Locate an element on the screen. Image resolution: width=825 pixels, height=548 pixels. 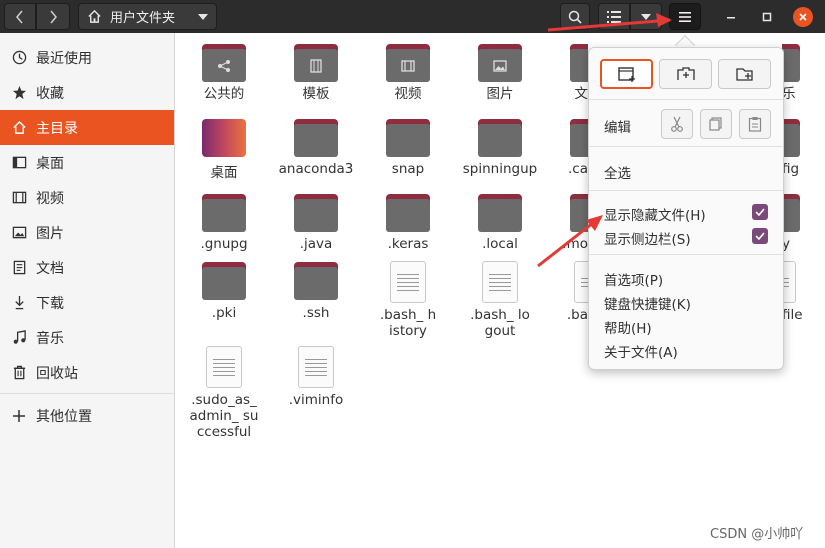
close-icon is located at coordinates (803, 17).